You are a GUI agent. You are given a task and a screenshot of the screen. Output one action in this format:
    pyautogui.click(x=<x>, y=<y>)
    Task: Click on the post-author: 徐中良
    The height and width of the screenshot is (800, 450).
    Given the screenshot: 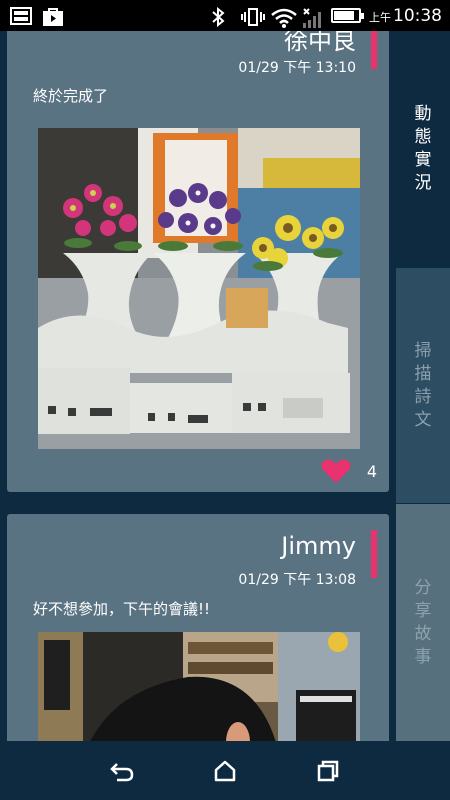 What is the action you would take?
    pyautogui.click(x=320, y=43)
    